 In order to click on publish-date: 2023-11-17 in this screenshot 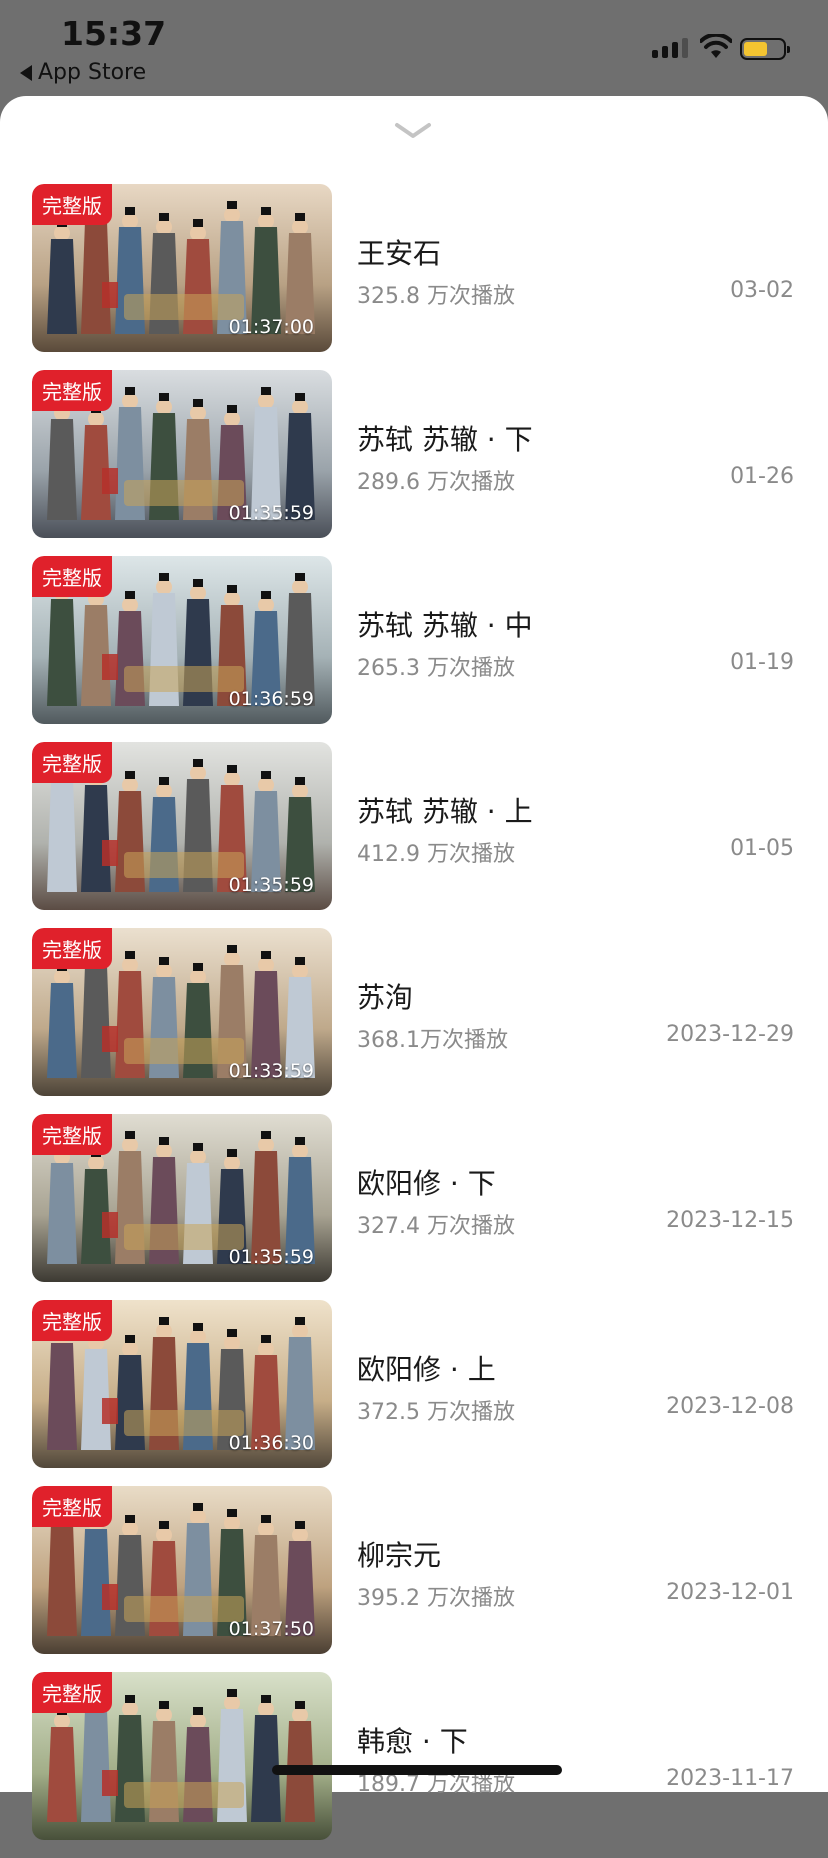, I will do `click(730, 1778)`.